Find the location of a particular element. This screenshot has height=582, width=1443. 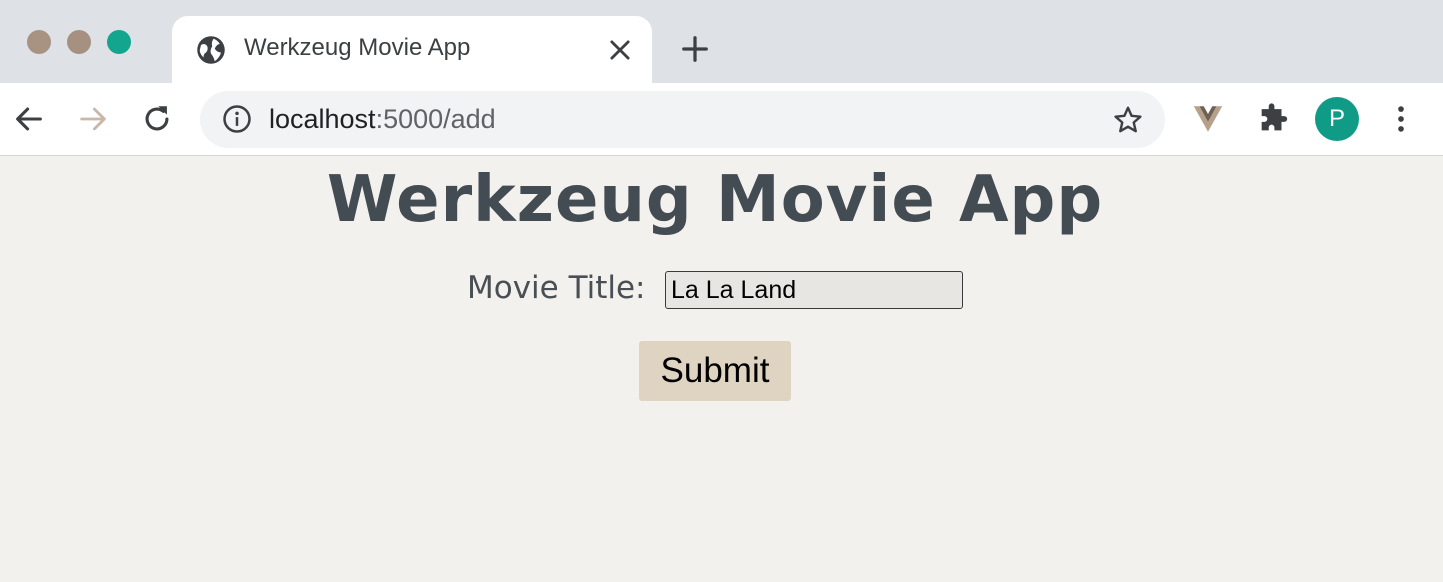

window-maximize-button is located at coordinates (119, 42).